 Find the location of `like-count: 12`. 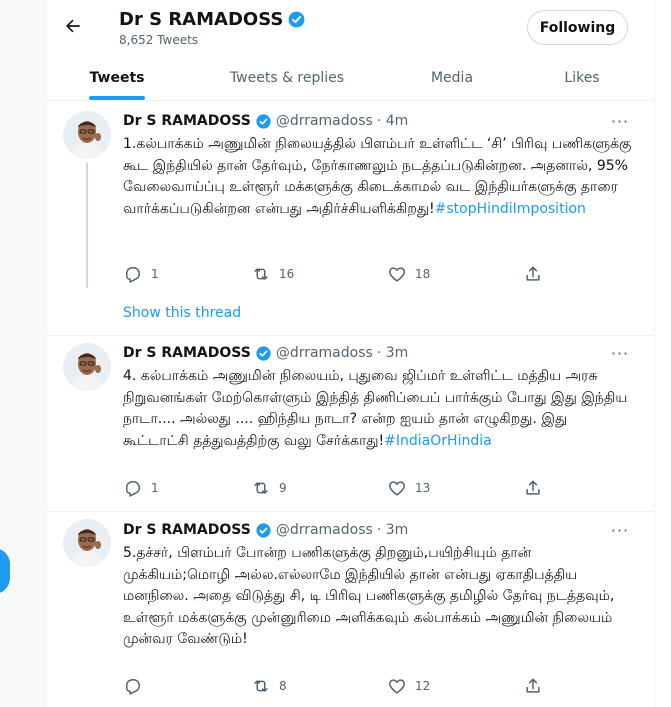

like-count: 12 is located at coordinates (423, 686).